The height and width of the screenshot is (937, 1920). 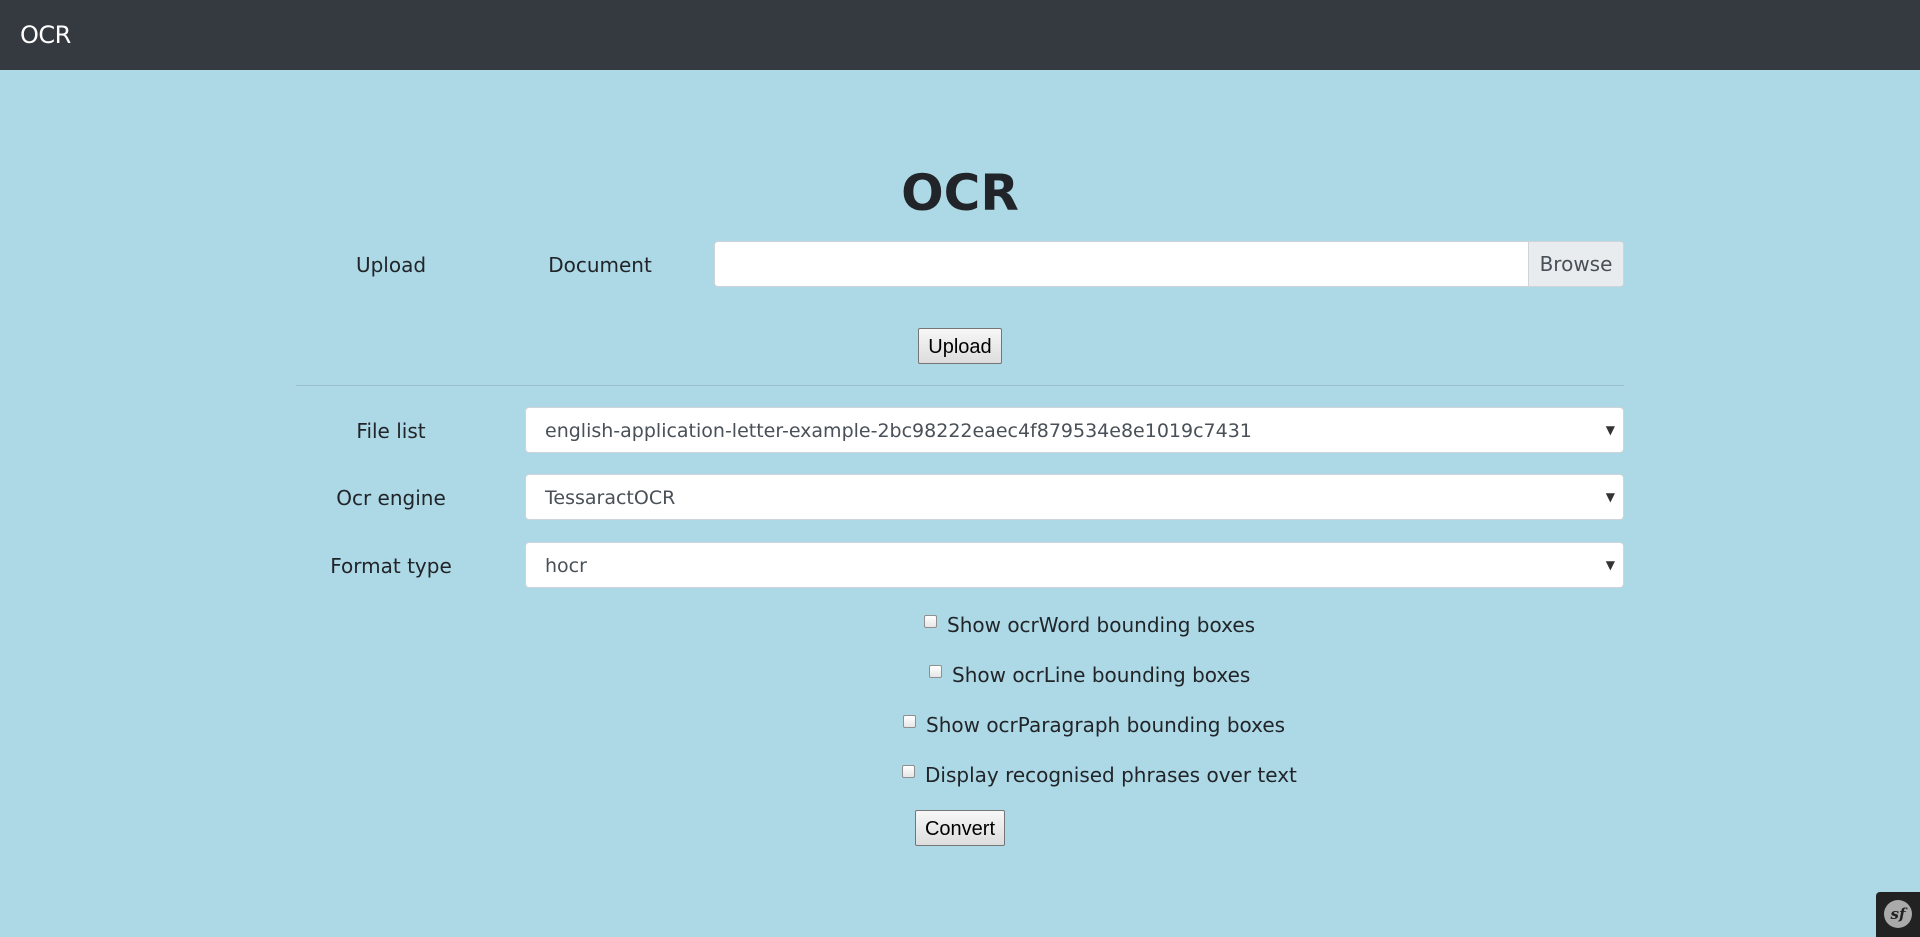 I want to click on format-type-label: Format type, so click(x=391, y=566).